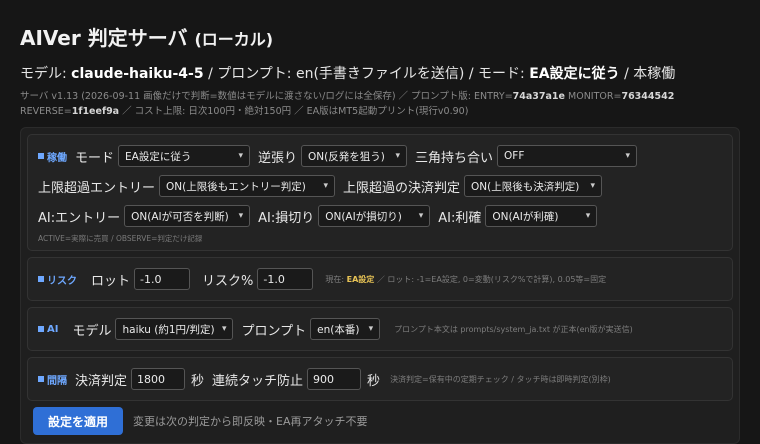  Describe the element at coordinates (79, 218) in the screenshot. I see `ai-entry-label: AI:エントリー` at that location.